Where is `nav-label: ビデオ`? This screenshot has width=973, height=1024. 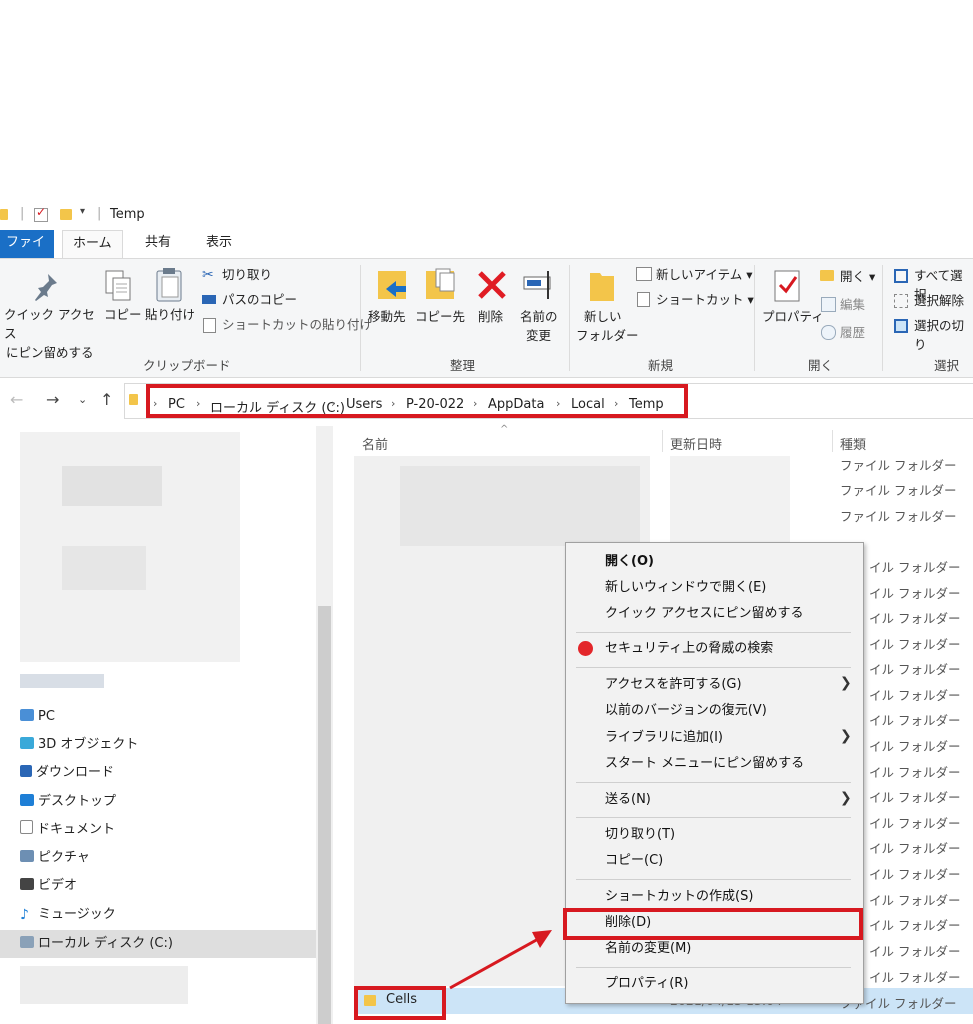
nav-label: ビデオ is located at coordinates (58, 885).